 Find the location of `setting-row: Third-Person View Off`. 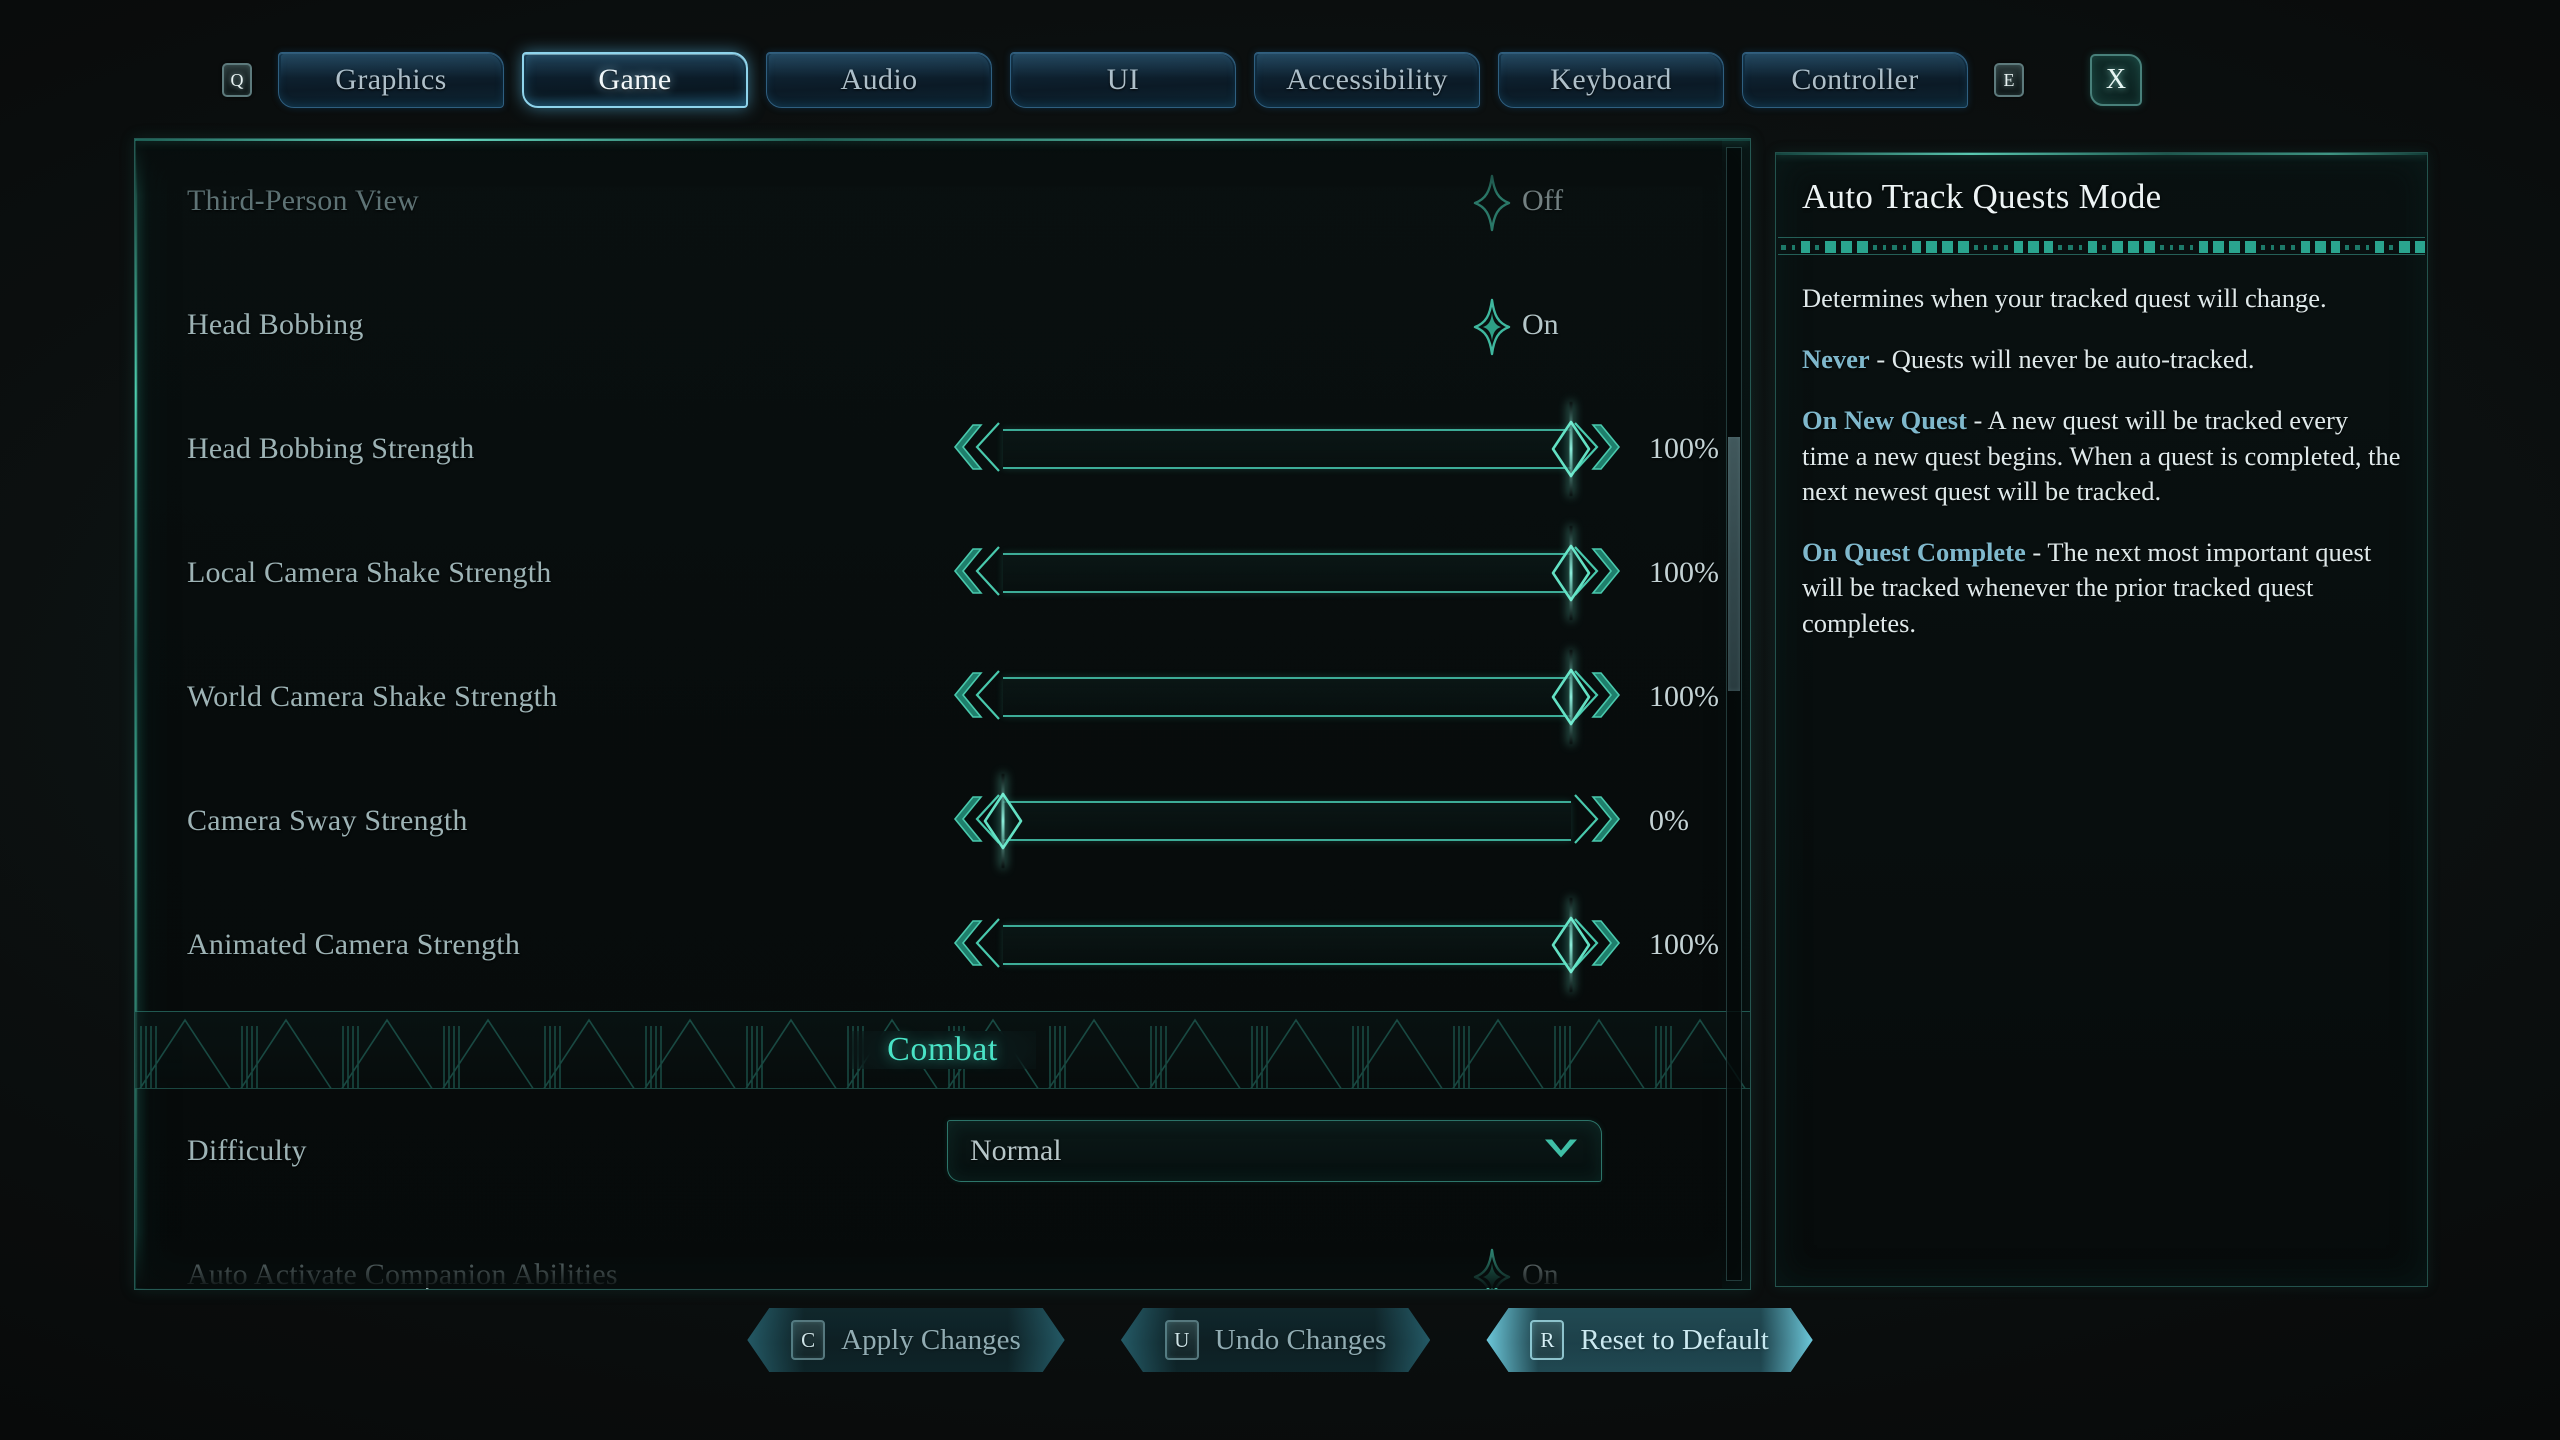

setting-row: Third-Person View Off is located at coordinates (942, 201).